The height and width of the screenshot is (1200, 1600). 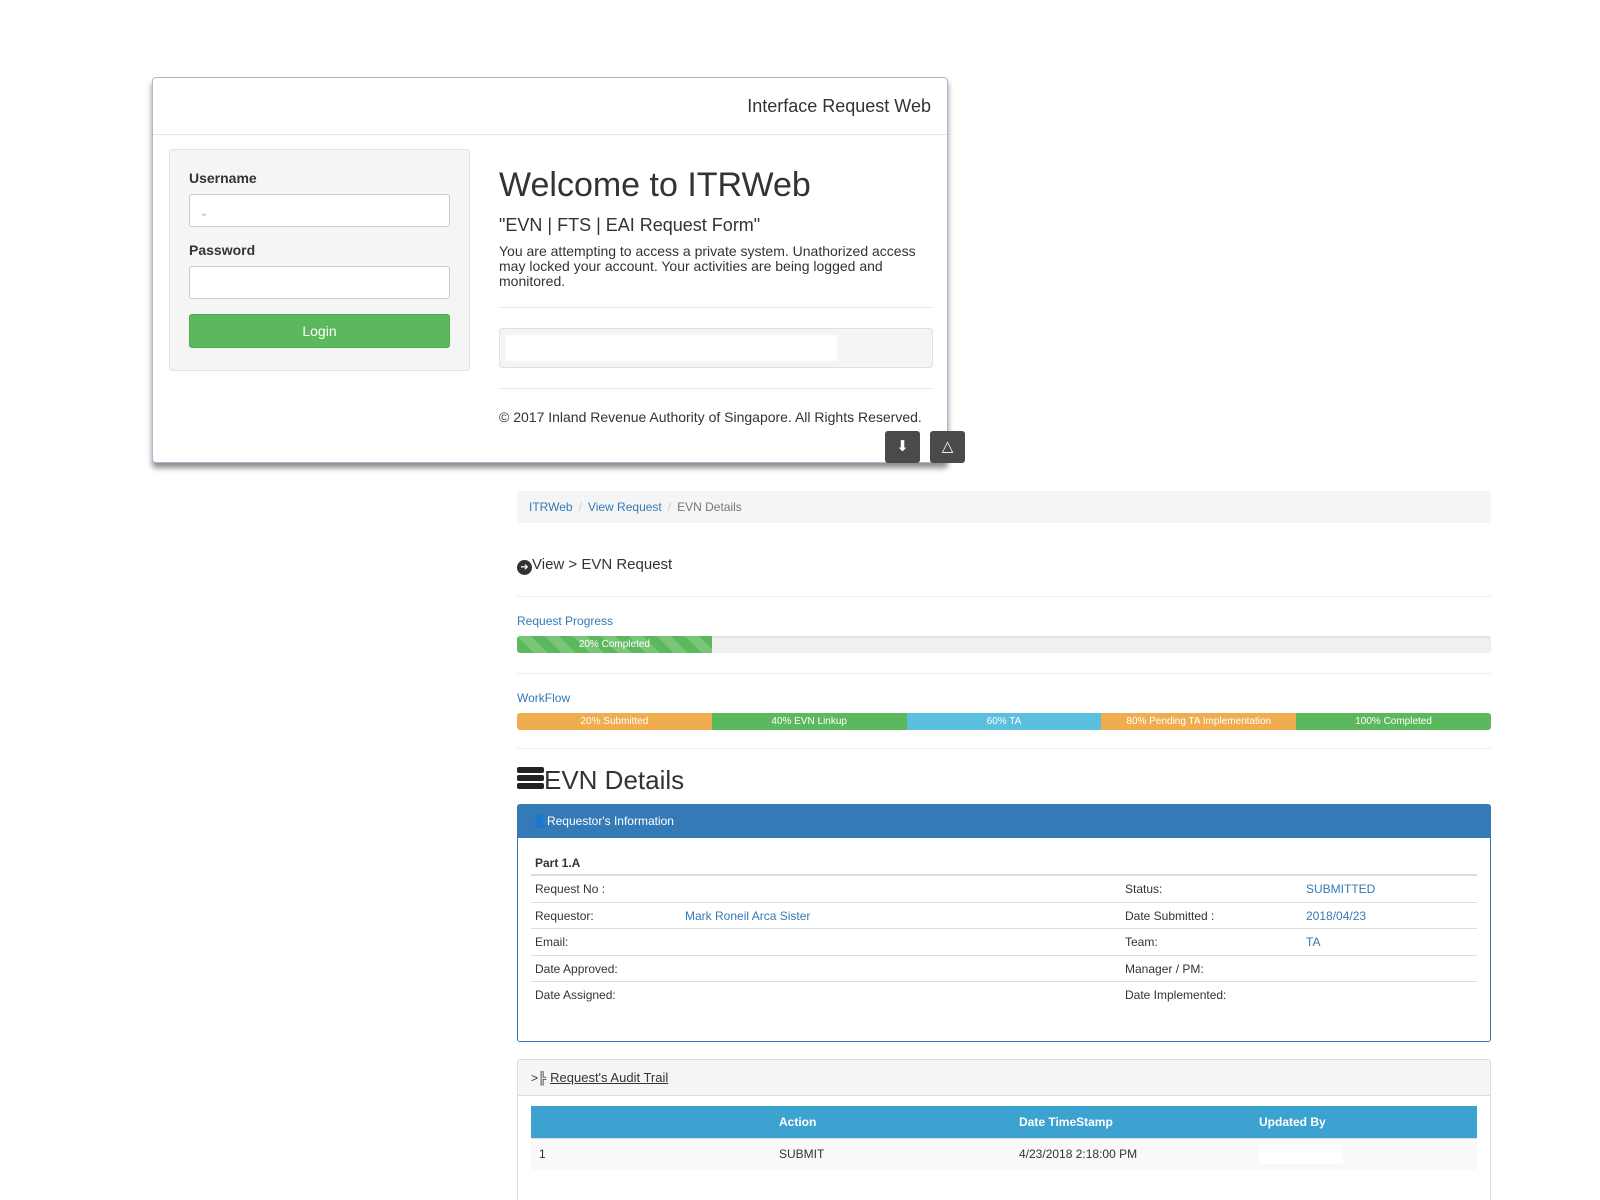 I want to click on row-action: SUBMIT, so click(x=891, y=1153).